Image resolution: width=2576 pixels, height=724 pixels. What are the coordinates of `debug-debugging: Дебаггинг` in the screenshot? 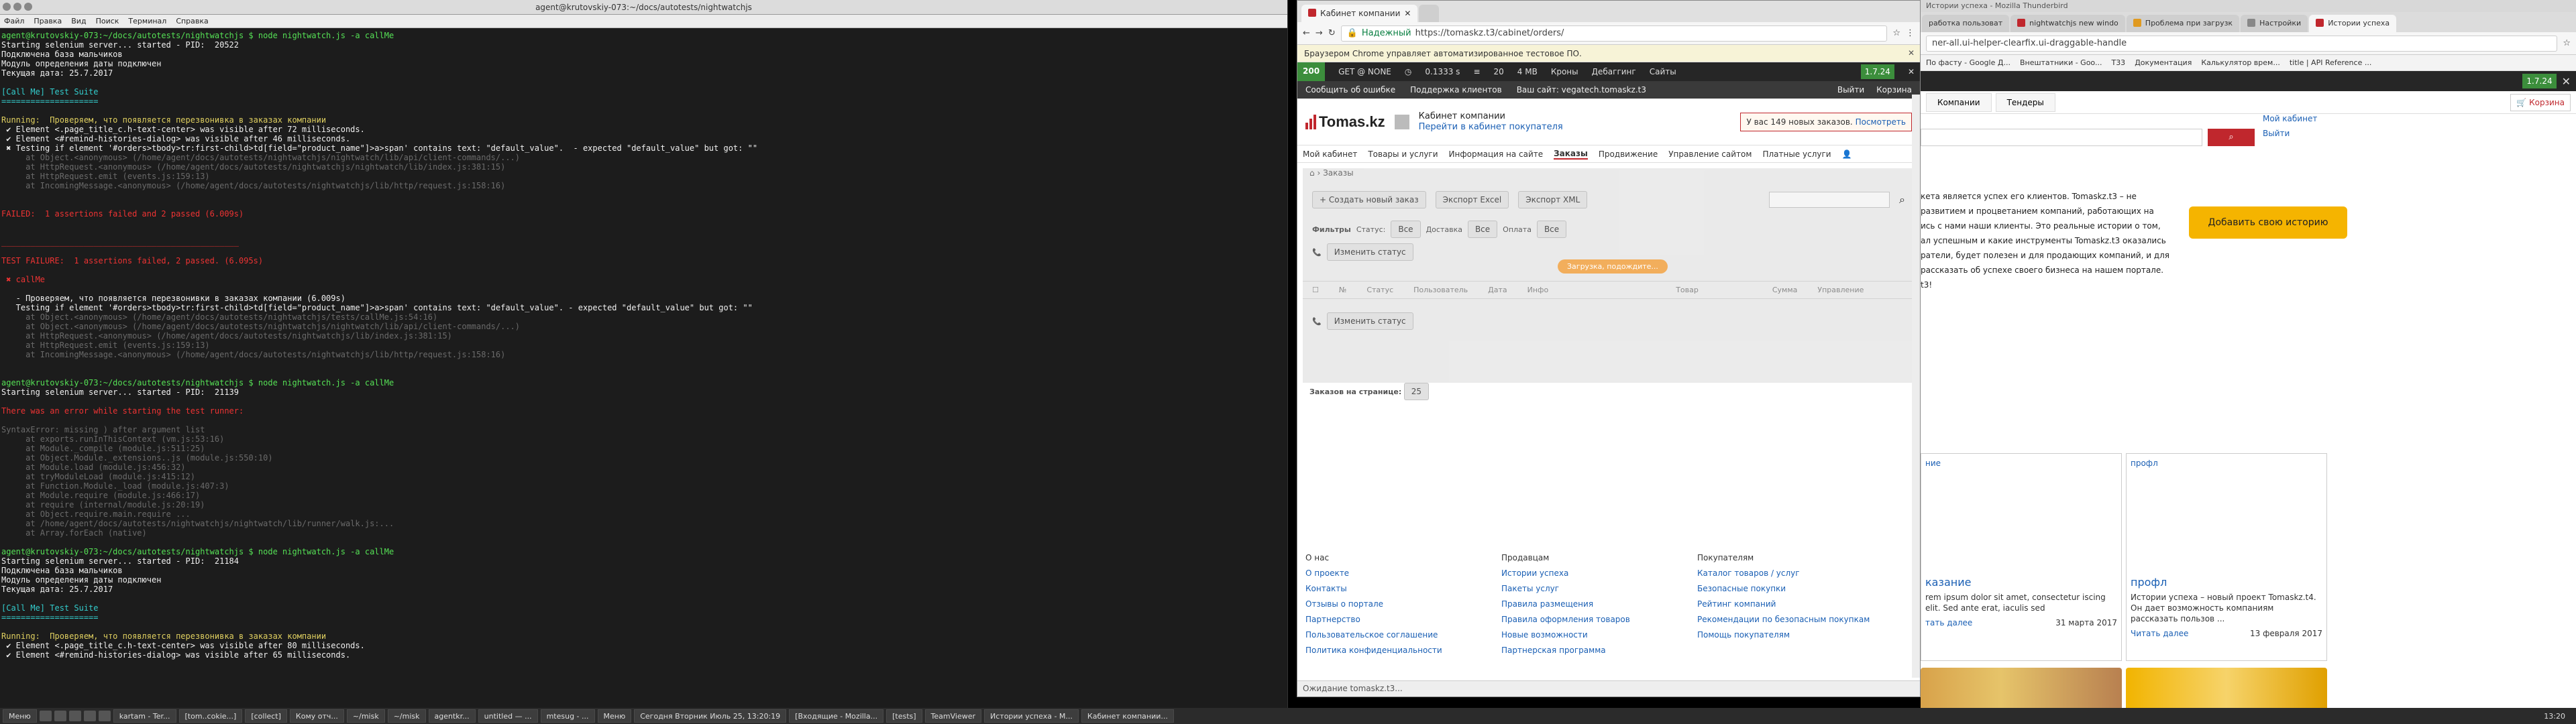 It's located at (1614, 71).